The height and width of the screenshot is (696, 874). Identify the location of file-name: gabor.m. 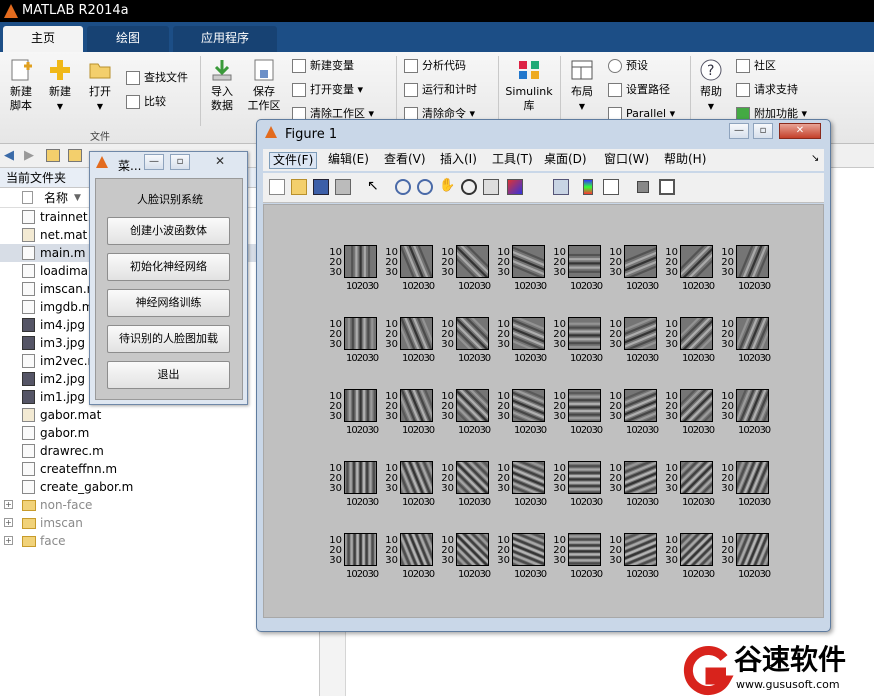
(65, 433).